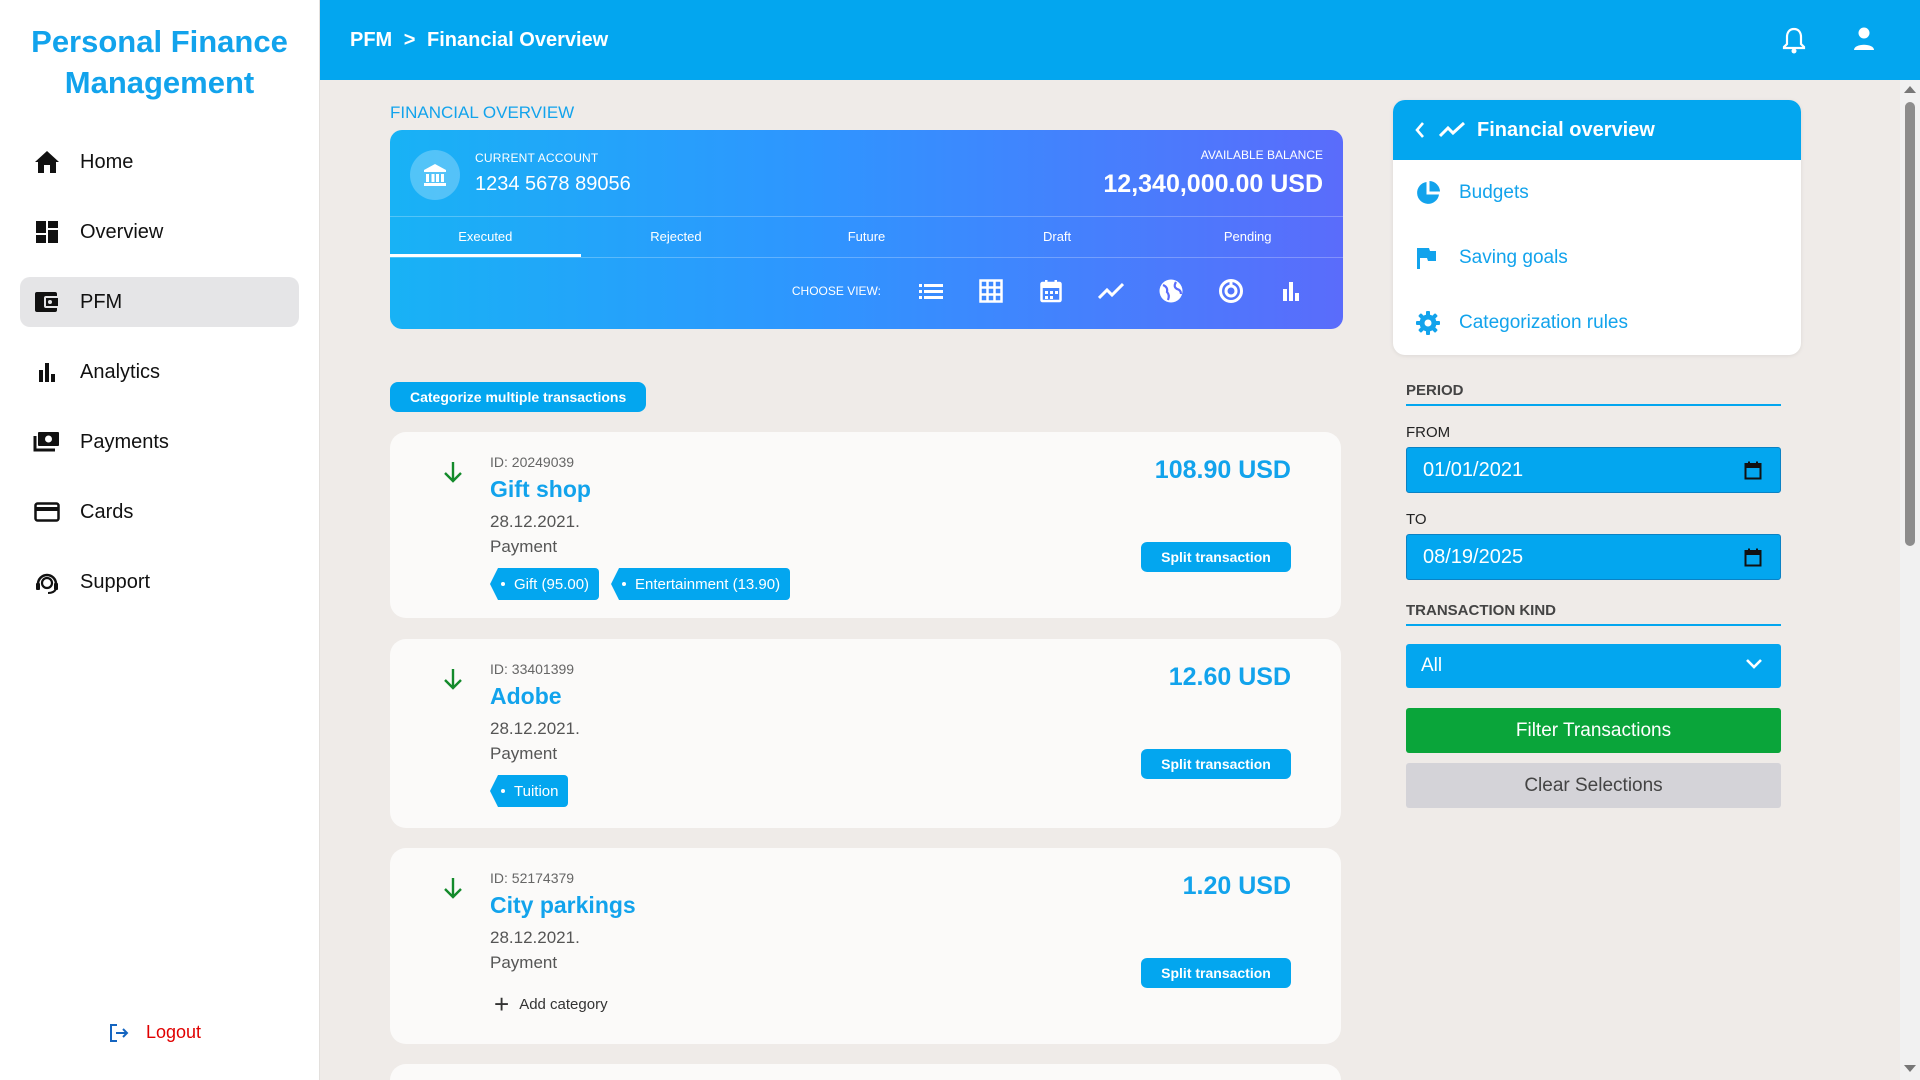 This screenshot has width=1920, height=1080. Describe the element at coordinates (532, 462) in the screenshot. I see `transaction-id: ID: 20249039` at that location.